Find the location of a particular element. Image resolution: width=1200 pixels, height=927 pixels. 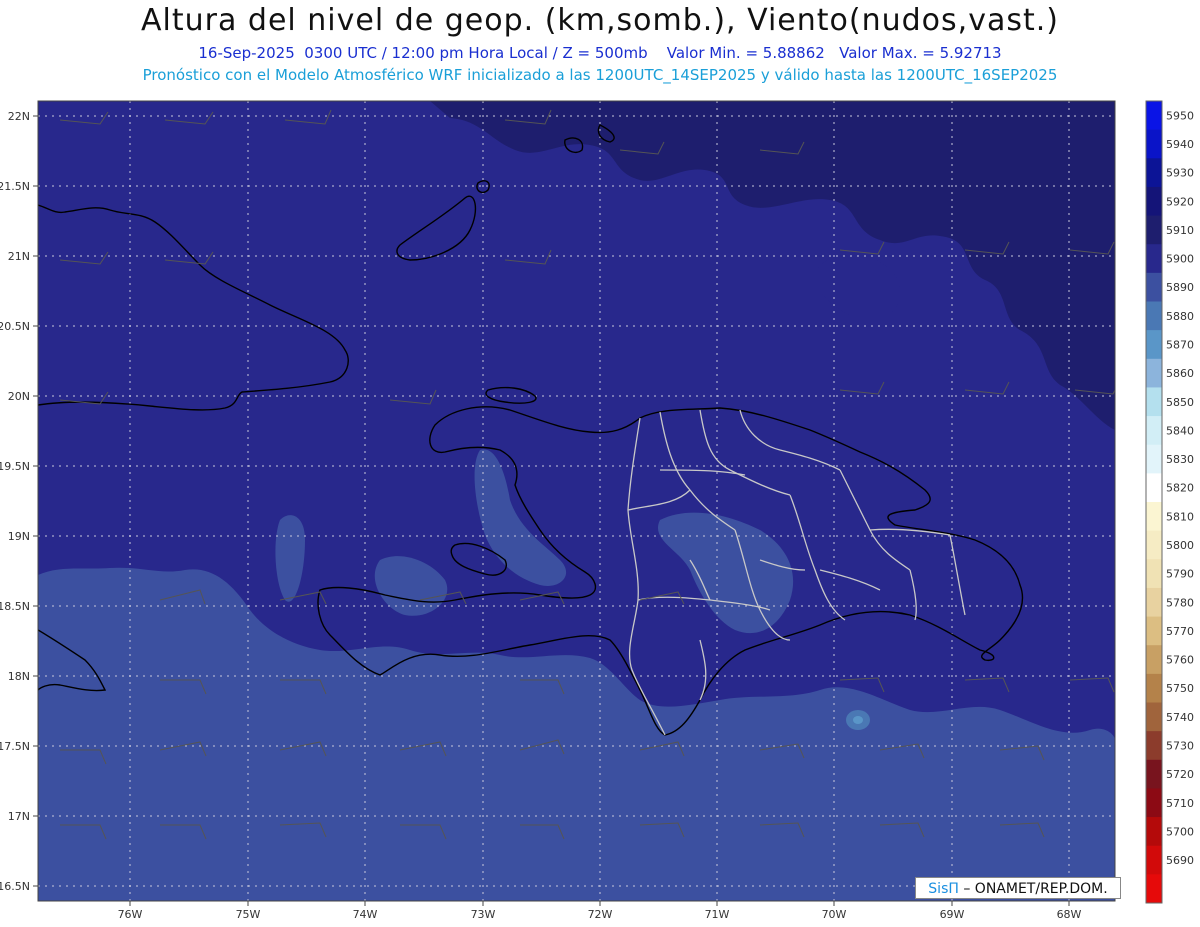

colorbar-level-label: 5770 is located at coordinates (1180, 631).